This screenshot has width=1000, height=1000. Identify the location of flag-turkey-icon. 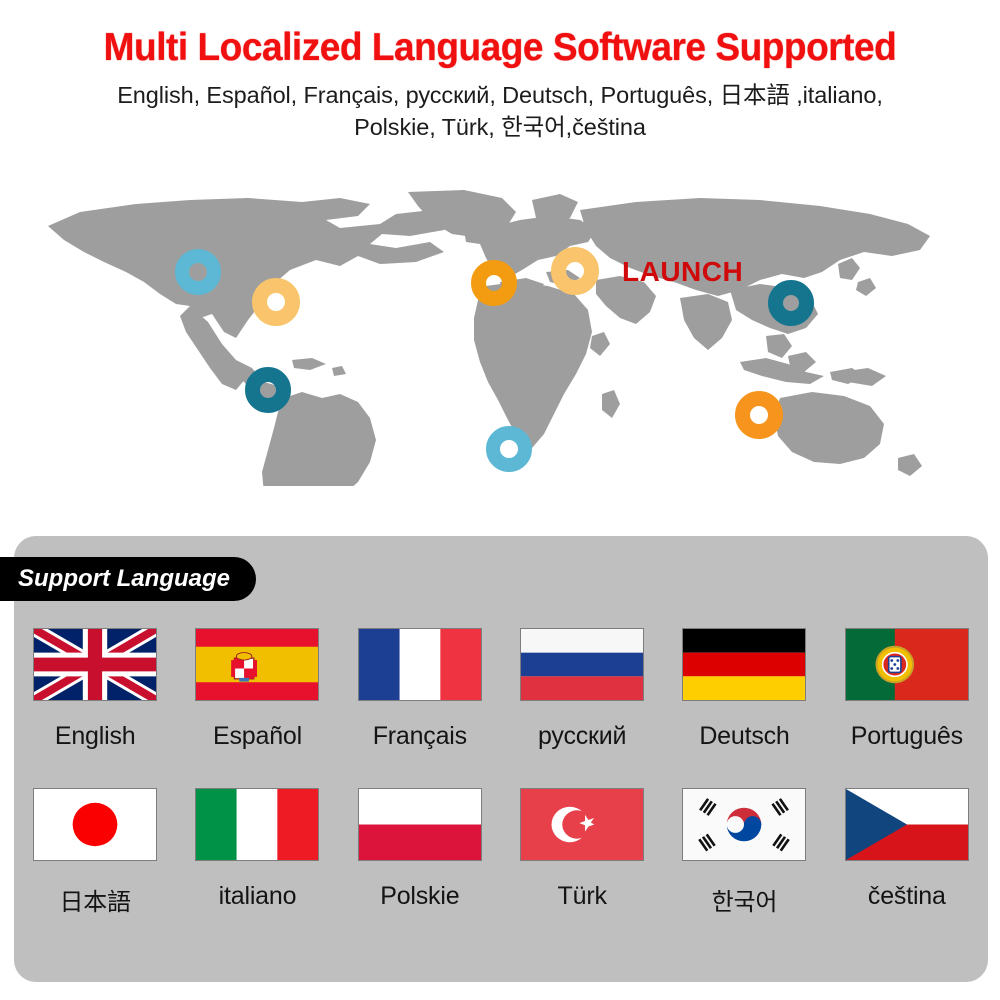
(582, 824).